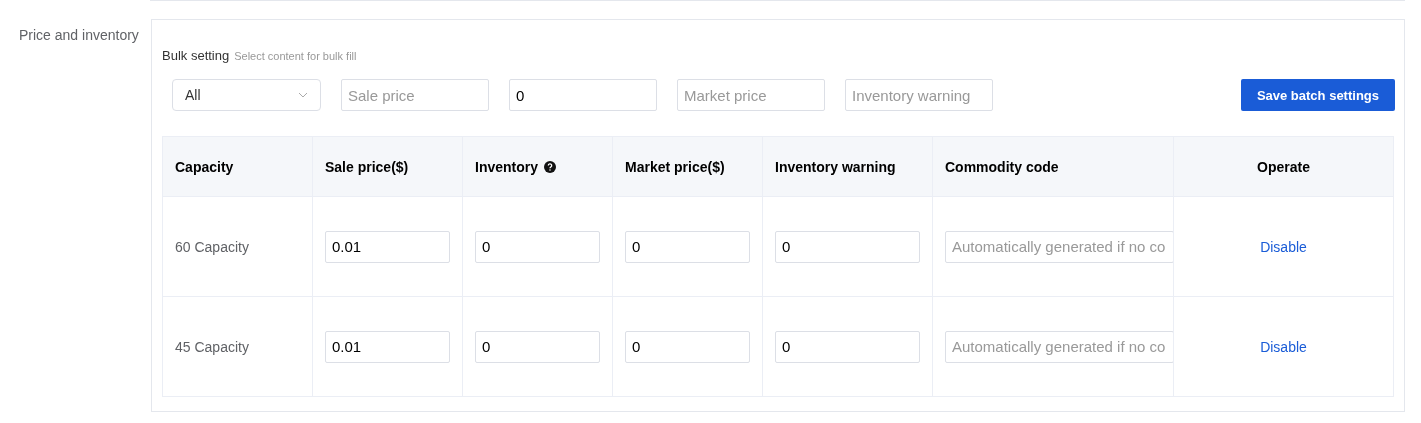  I want to click on select-dropdown: All, so click(246, 95).